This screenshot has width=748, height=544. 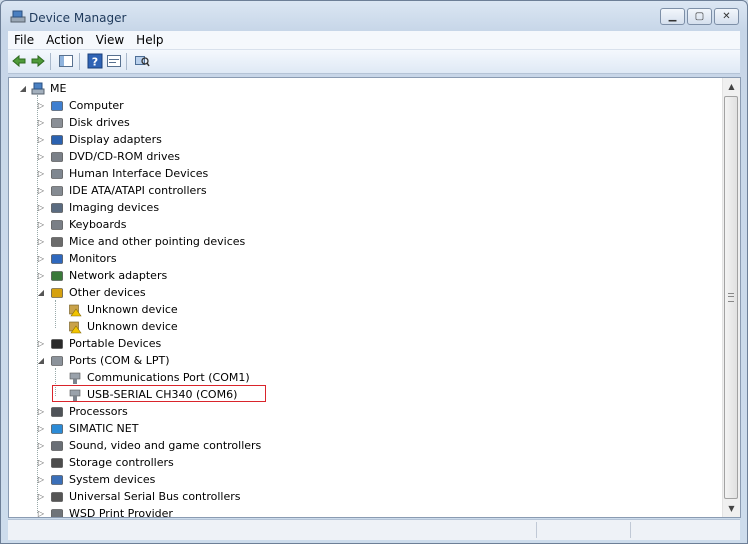 I want to click on tree-device-label: Communications Port (COM1), so click(x=168, y=377).